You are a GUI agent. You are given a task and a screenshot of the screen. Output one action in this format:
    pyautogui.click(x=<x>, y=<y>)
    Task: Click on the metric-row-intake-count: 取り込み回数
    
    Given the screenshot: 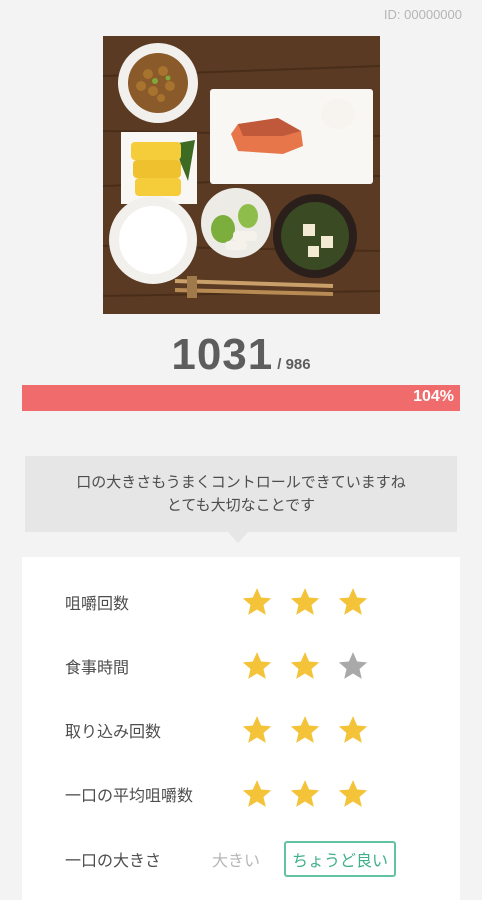 What is the action you would take?
    pyautogui.click(x=241, y=730)
    